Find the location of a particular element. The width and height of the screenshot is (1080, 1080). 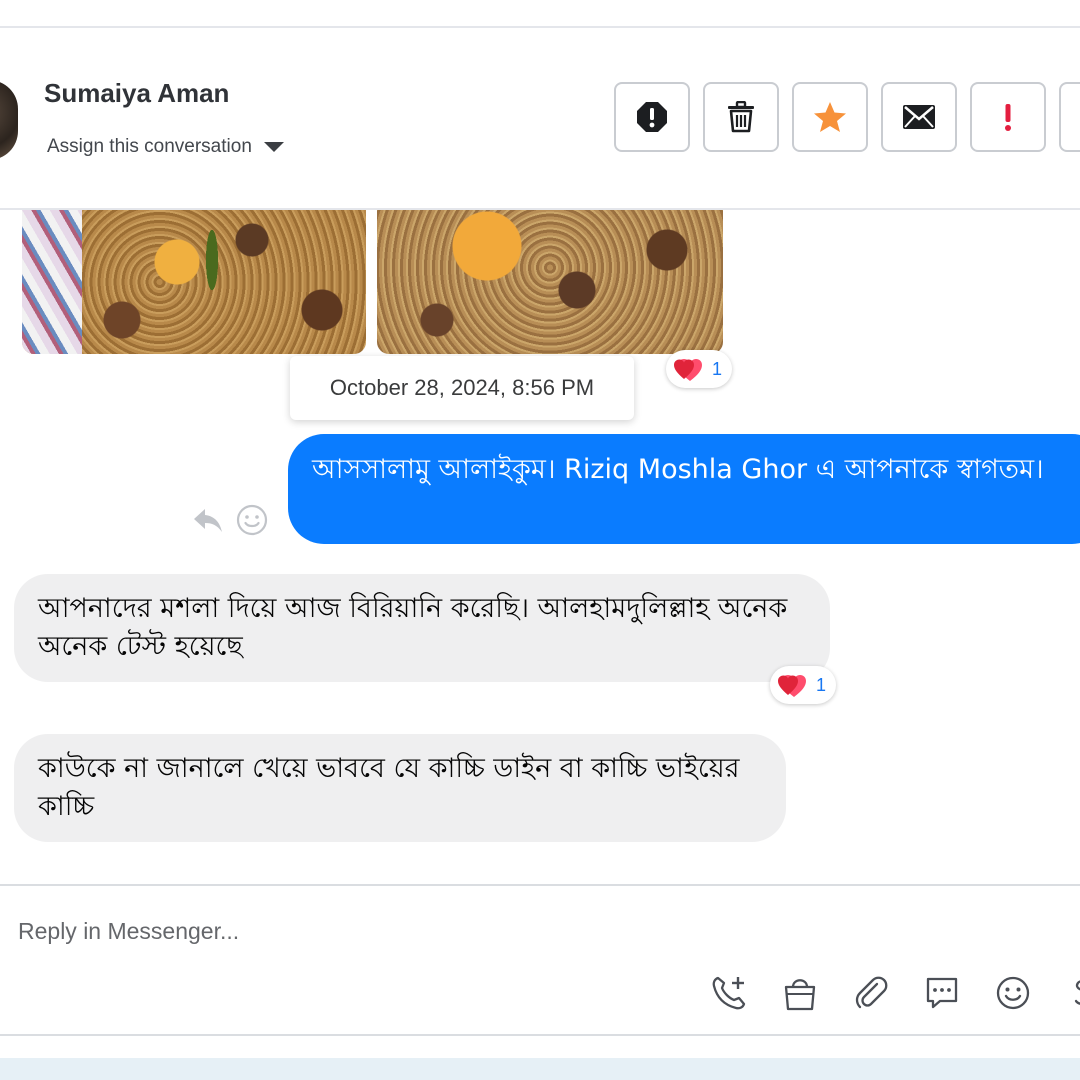

contact-name: Sumaiya Aman is located at coordinates (136, 93).